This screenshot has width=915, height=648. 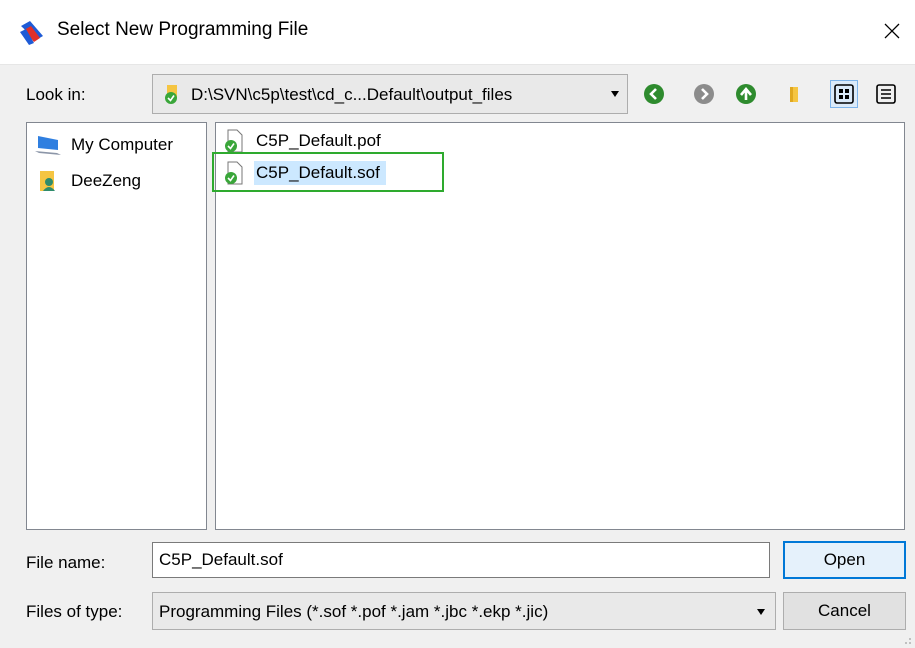 I want to click on up-arrow-icon, so click(x=746, y=94).